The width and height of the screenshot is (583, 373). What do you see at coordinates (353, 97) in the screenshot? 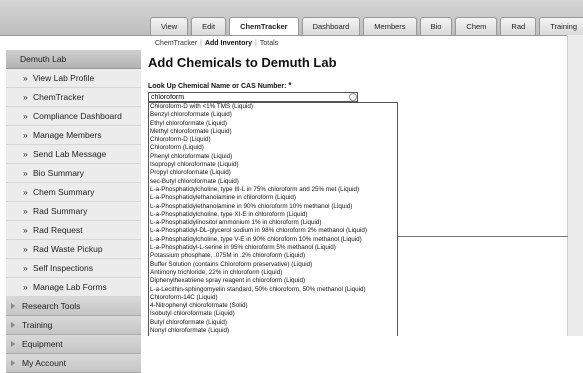
I see `loading-spinner-icon` at bounding box center [353, 97].